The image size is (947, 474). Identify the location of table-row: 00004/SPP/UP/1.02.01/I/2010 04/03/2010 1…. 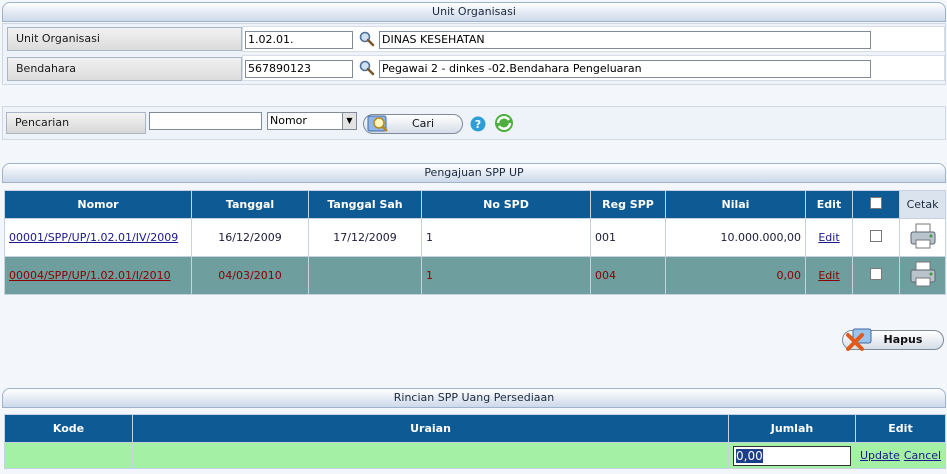
(475, 275).